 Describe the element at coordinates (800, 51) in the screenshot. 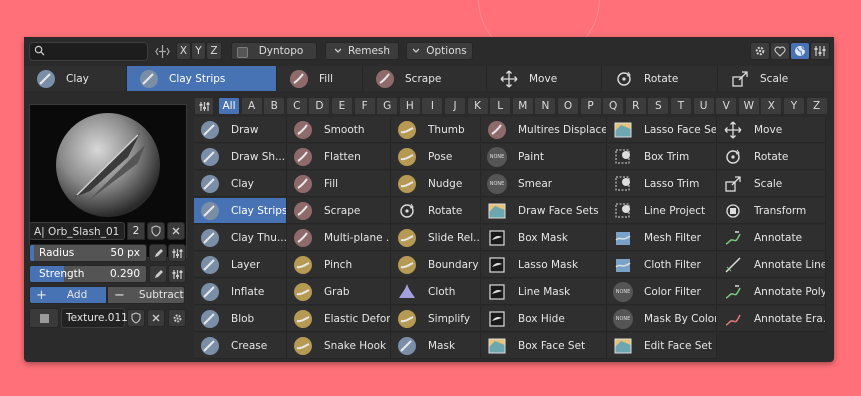

I see `global-button` at that location.